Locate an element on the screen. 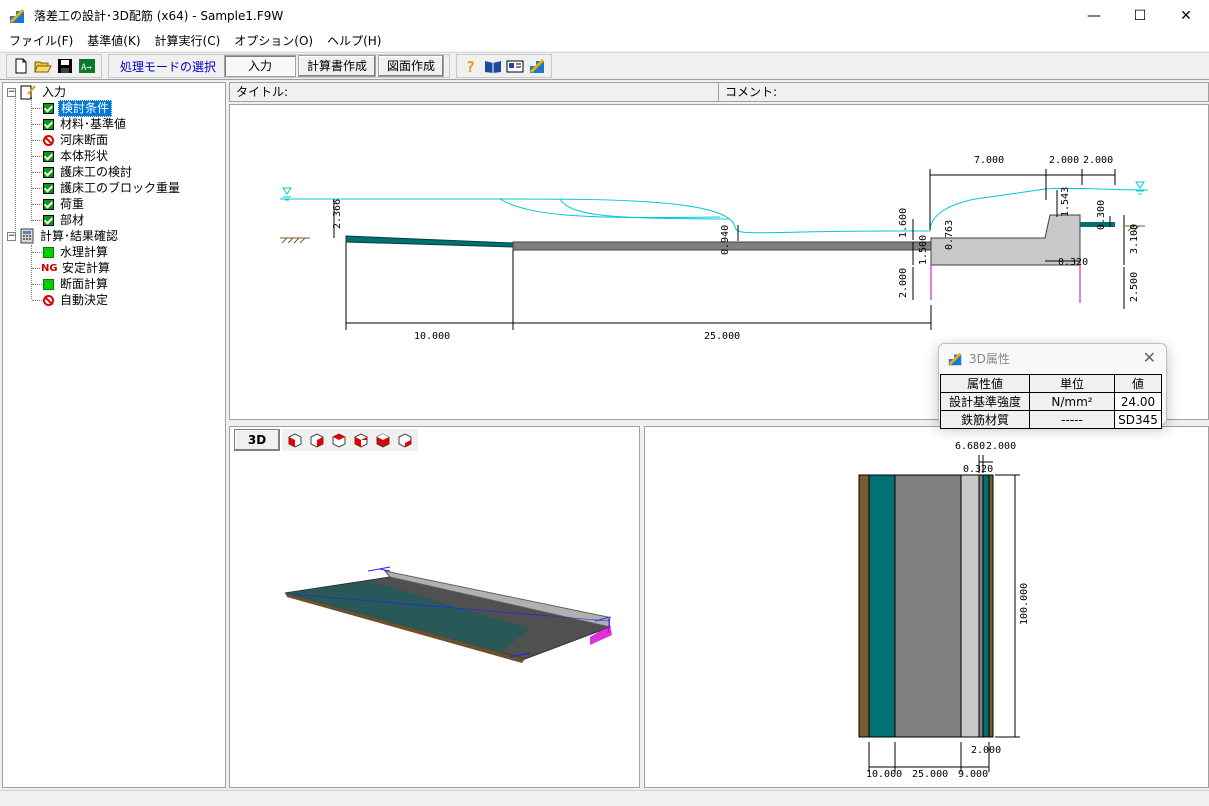  tree-label: 断面計算 is located at coordinates (84, 283).